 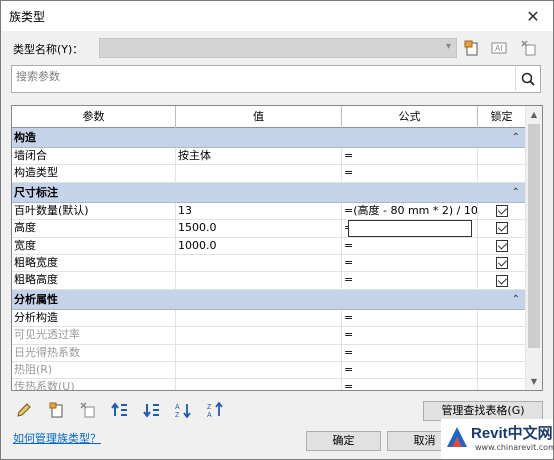 I want to click on svg-text: Z, so click(x=177, y=415).